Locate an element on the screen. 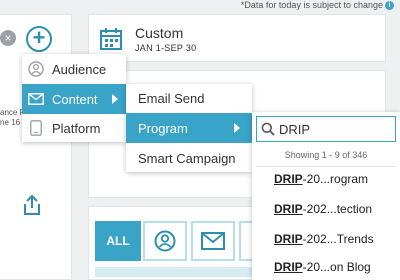 The image size is (400, 280). channel-filter-toolbar: ALL is located at coordinates (175, 243).